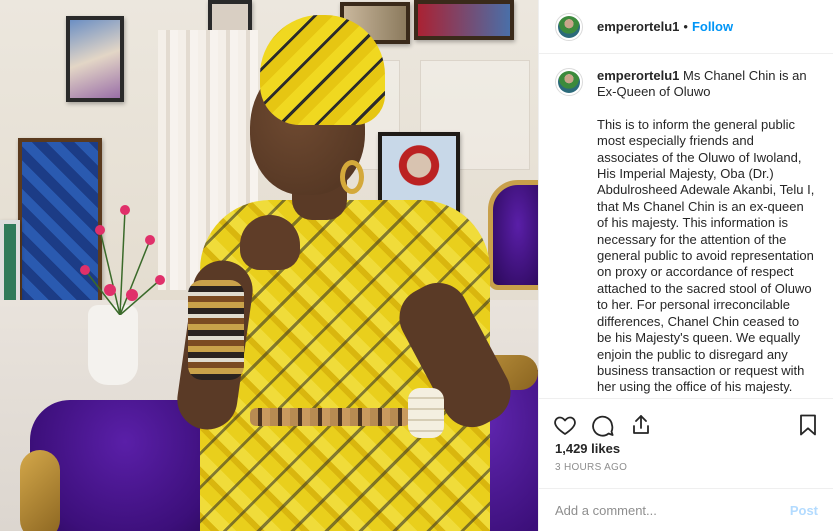  I want to click on action-bar, so click(686, 420).